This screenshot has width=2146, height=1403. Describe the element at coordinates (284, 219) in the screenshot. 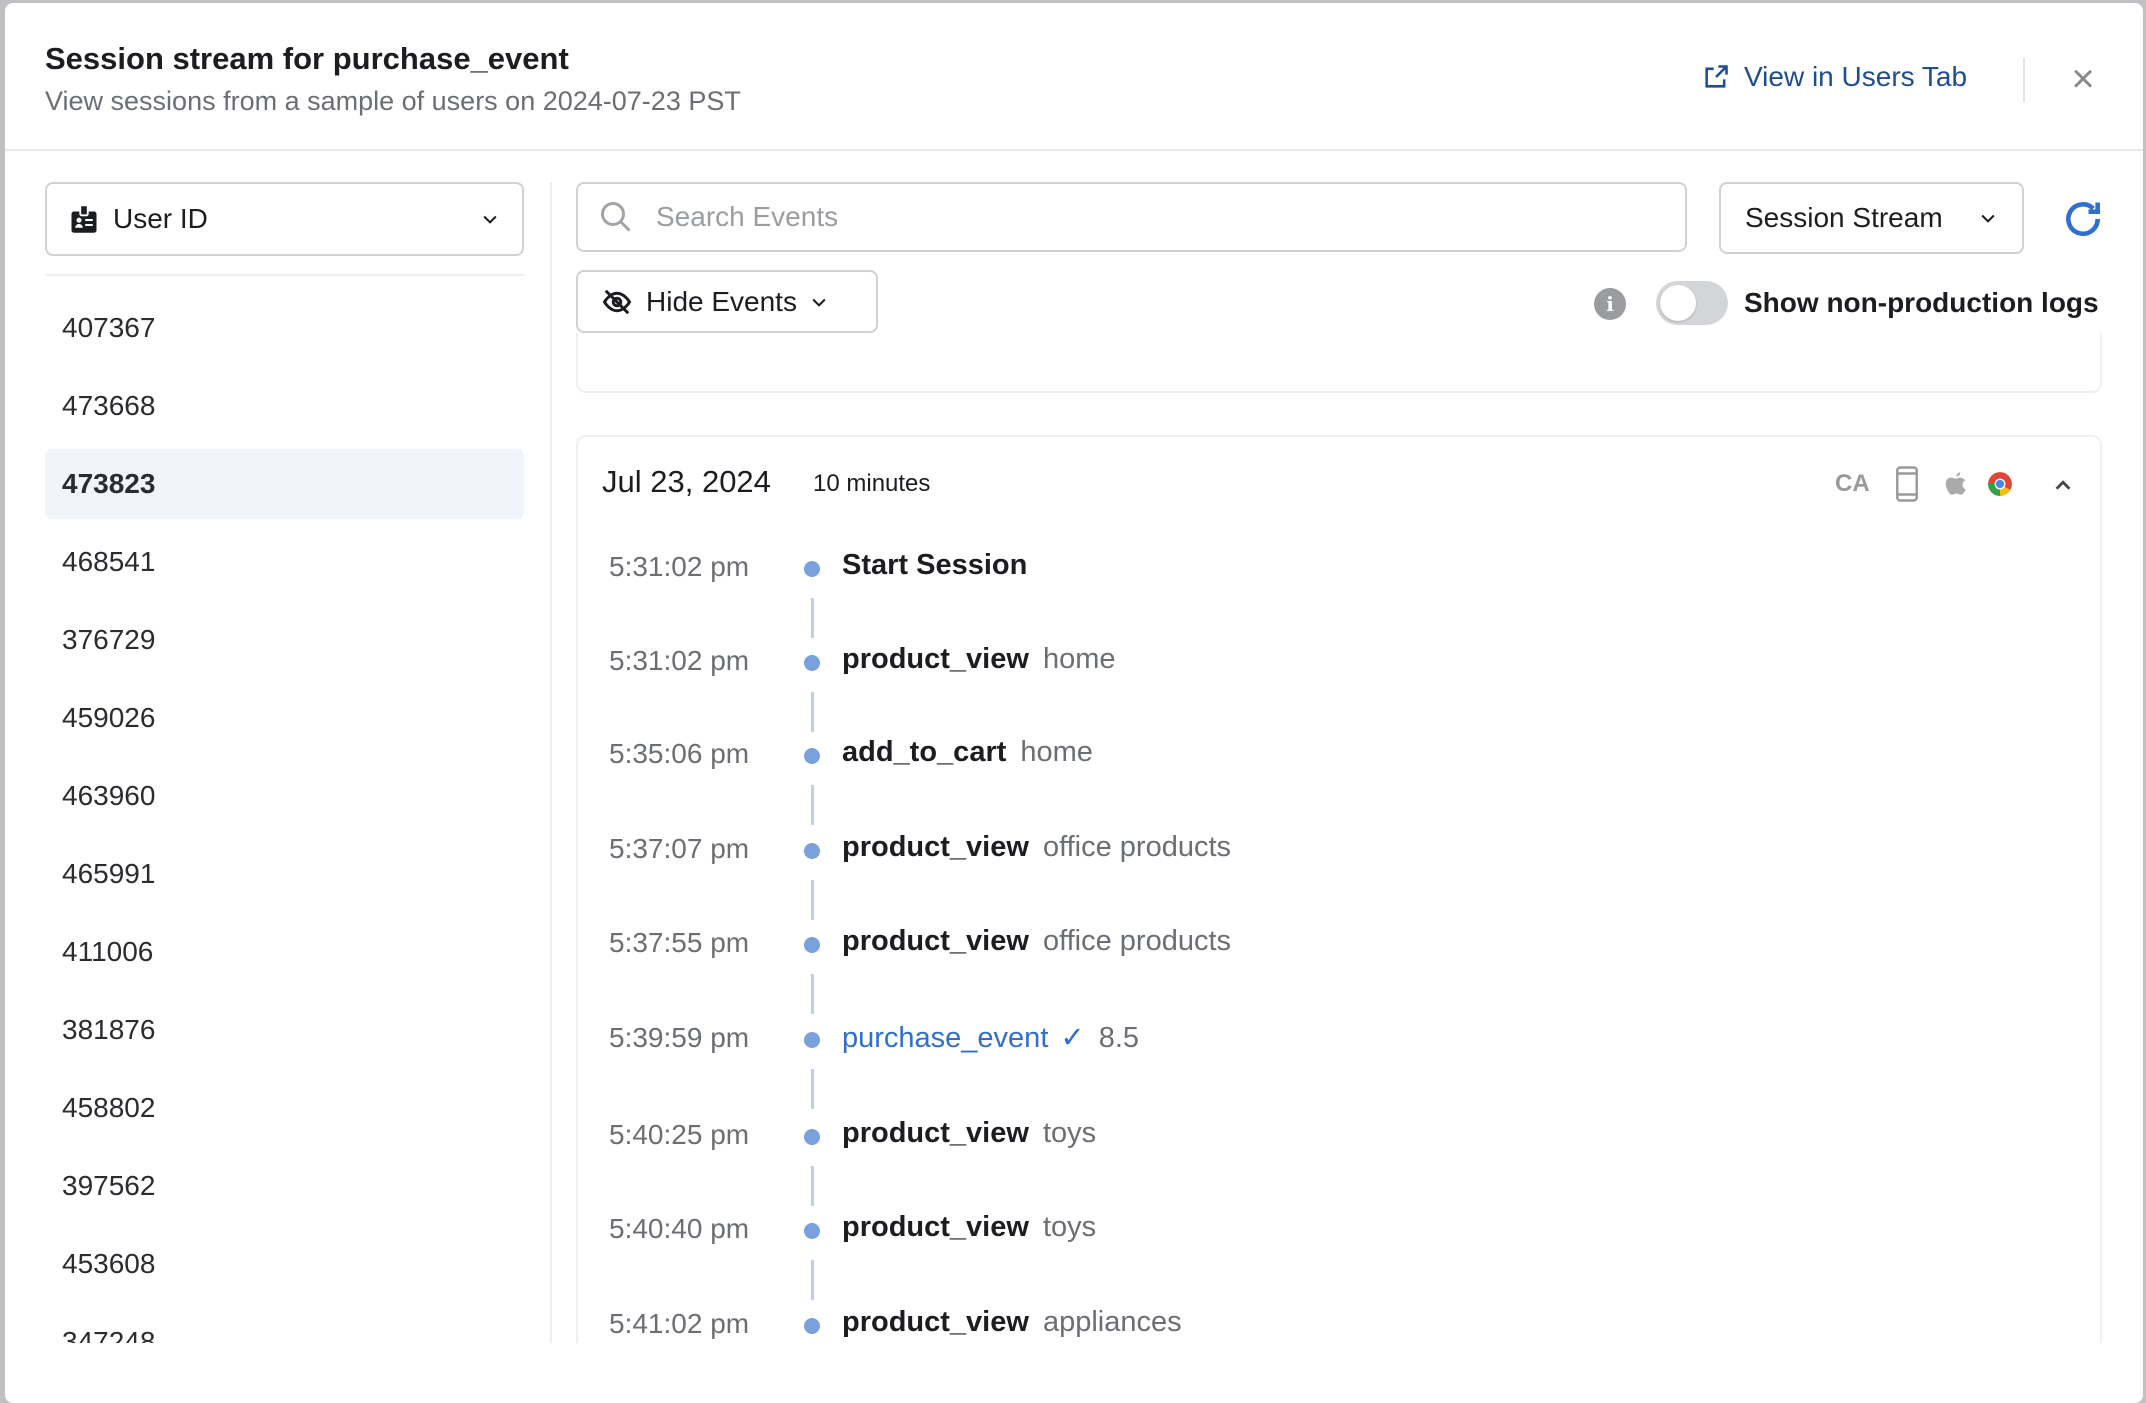

I see `user-id-dropdown: User ID` at that location.